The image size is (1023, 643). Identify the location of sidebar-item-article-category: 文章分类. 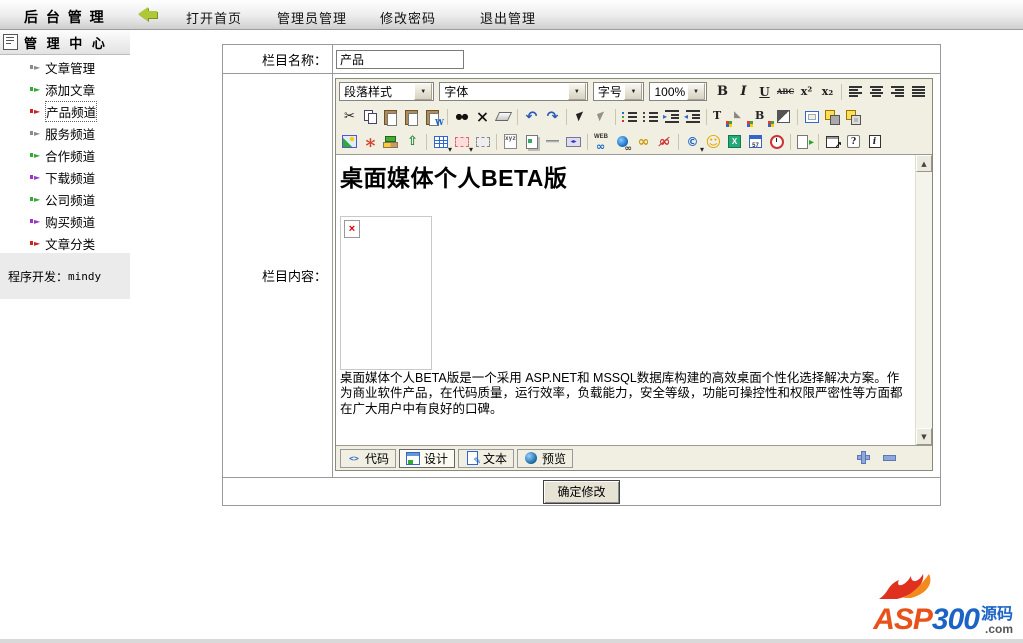
(65, 243).